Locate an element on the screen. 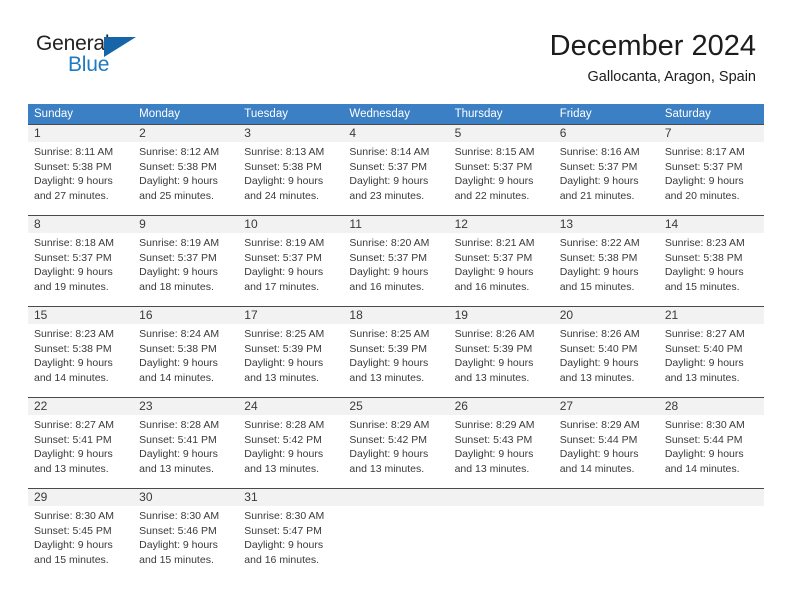 The image size is (792, 612). sunset-text: Sunset: 5:41 PM is located at coordinates (73, 439).